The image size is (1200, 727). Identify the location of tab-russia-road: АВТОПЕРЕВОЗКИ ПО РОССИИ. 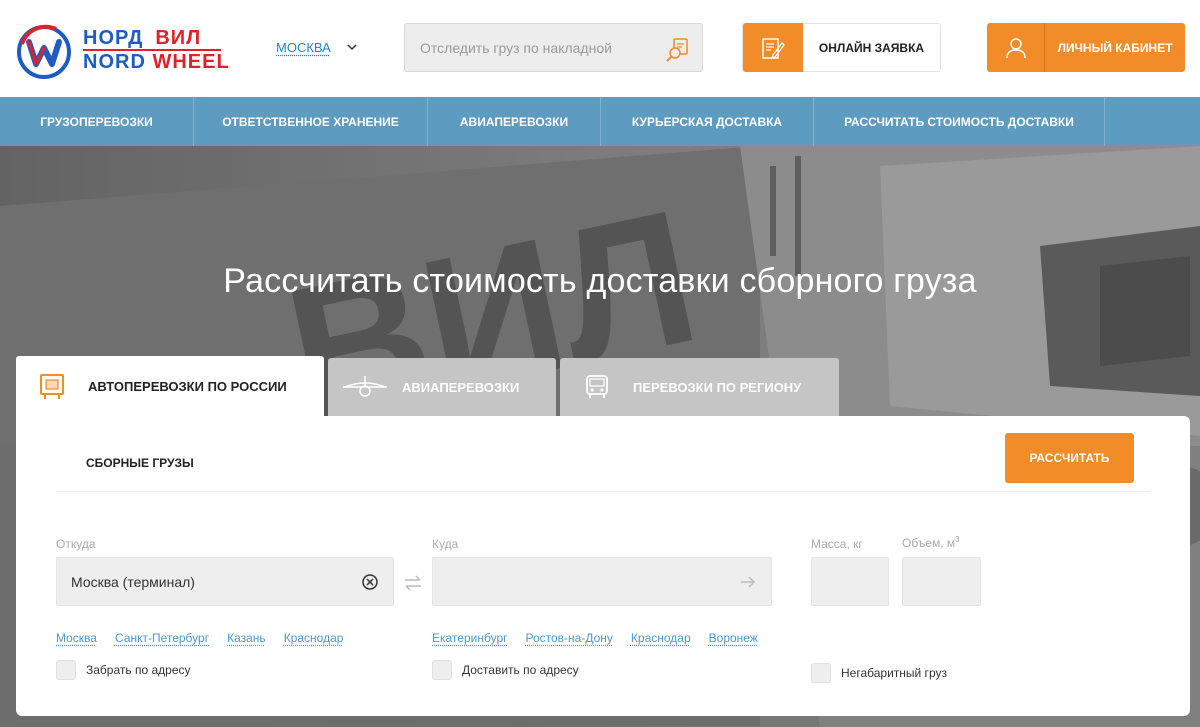
(170, 386).